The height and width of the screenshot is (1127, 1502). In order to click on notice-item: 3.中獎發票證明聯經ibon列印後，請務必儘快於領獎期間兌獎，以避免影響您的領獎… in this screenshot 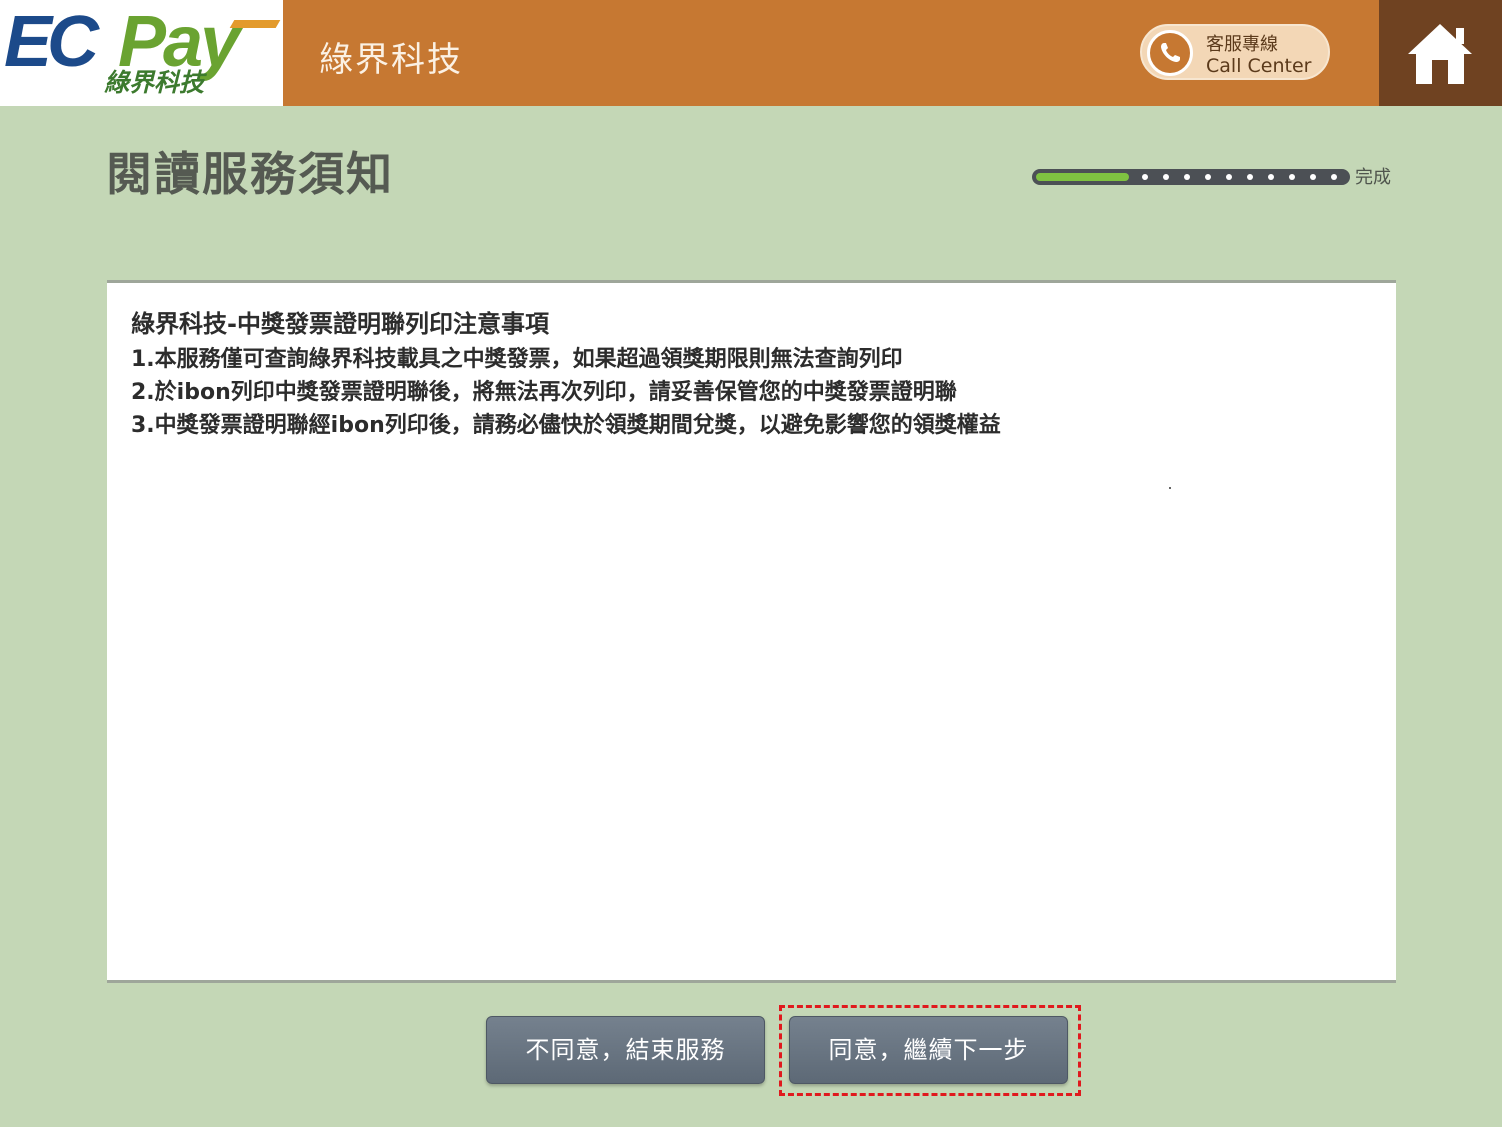, I will do `click(566, 425)`.